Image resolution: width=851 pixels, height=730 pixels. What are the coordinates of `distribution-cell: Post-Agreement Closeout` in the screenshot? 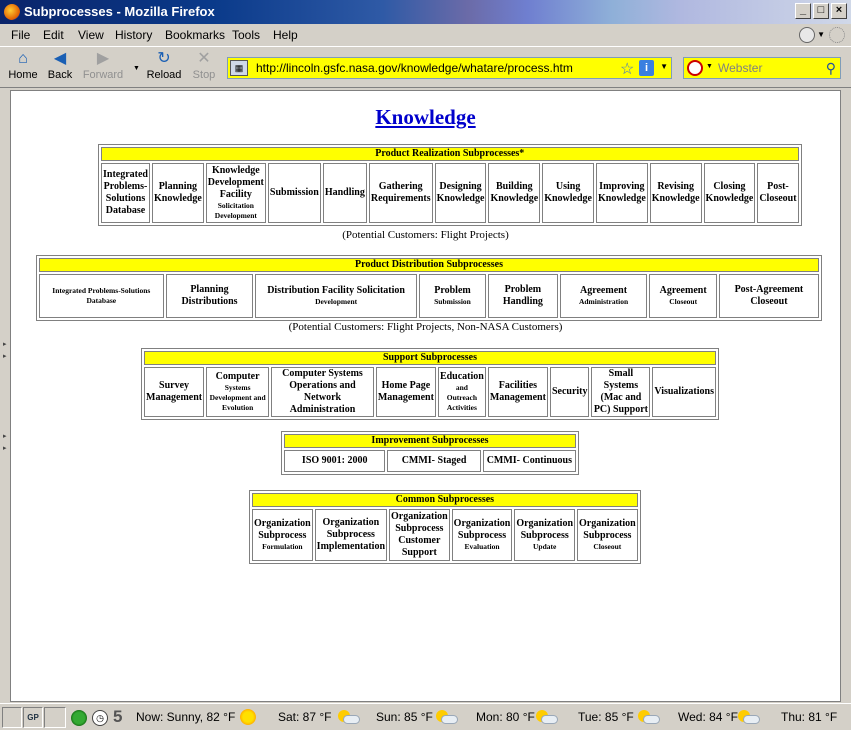 It's located at (768, 296).